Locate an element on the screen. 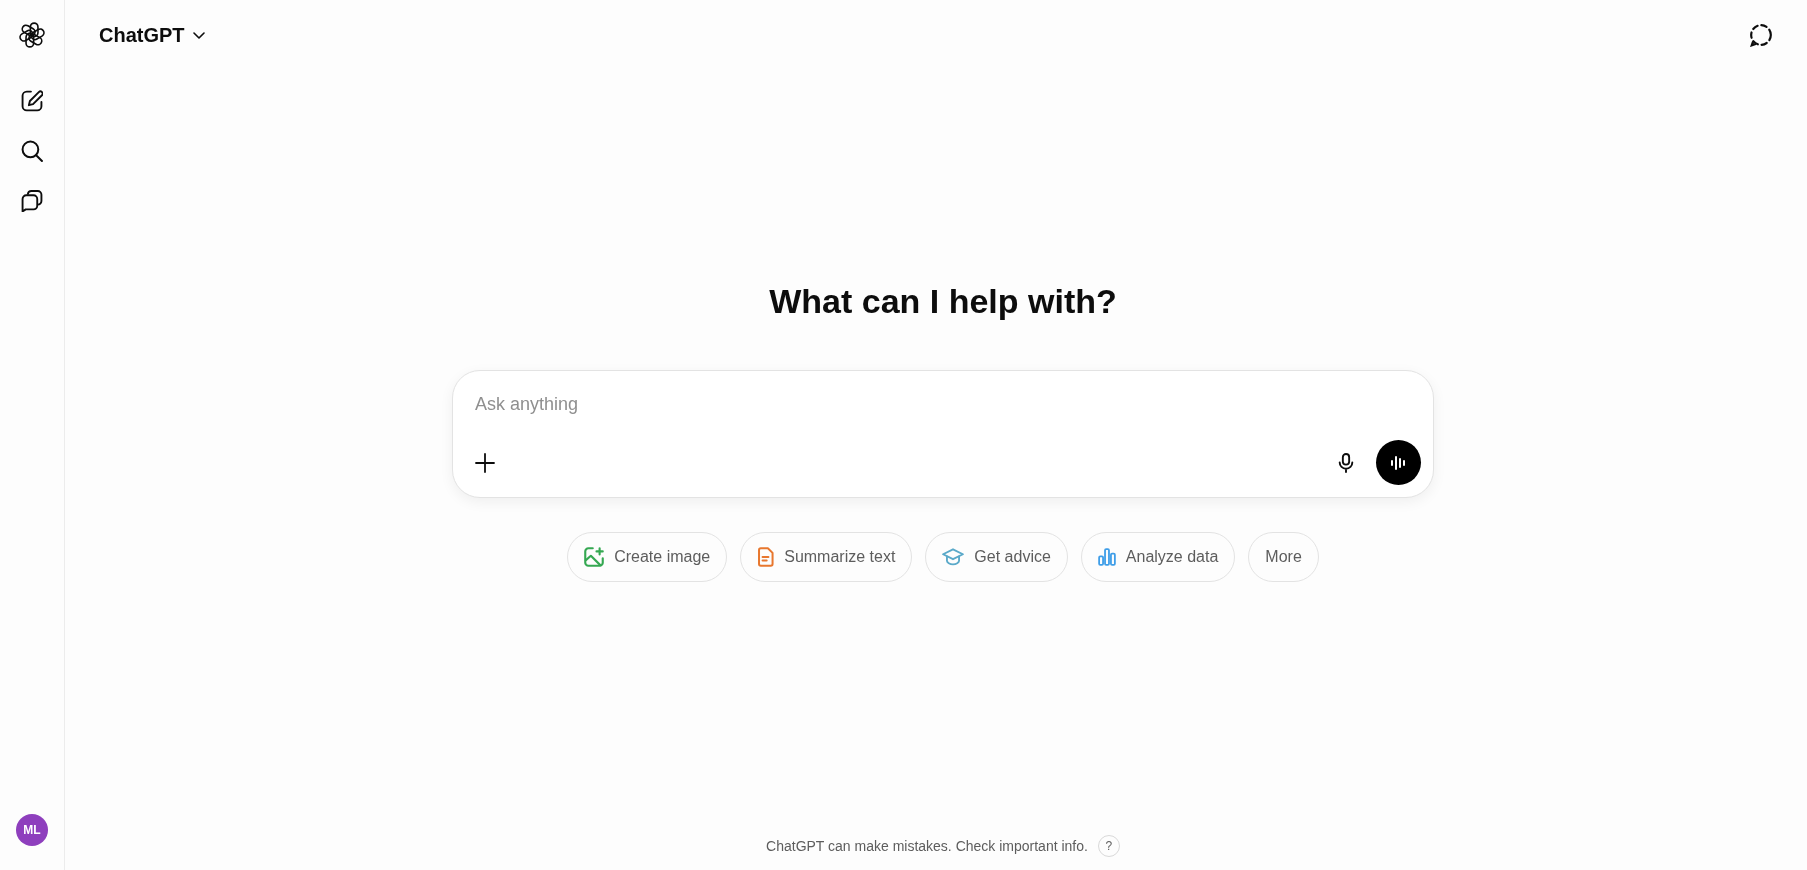 The width and height of the screenshot is (1807, 870). graduation-cap-icon is located at coordinates (953, 557).